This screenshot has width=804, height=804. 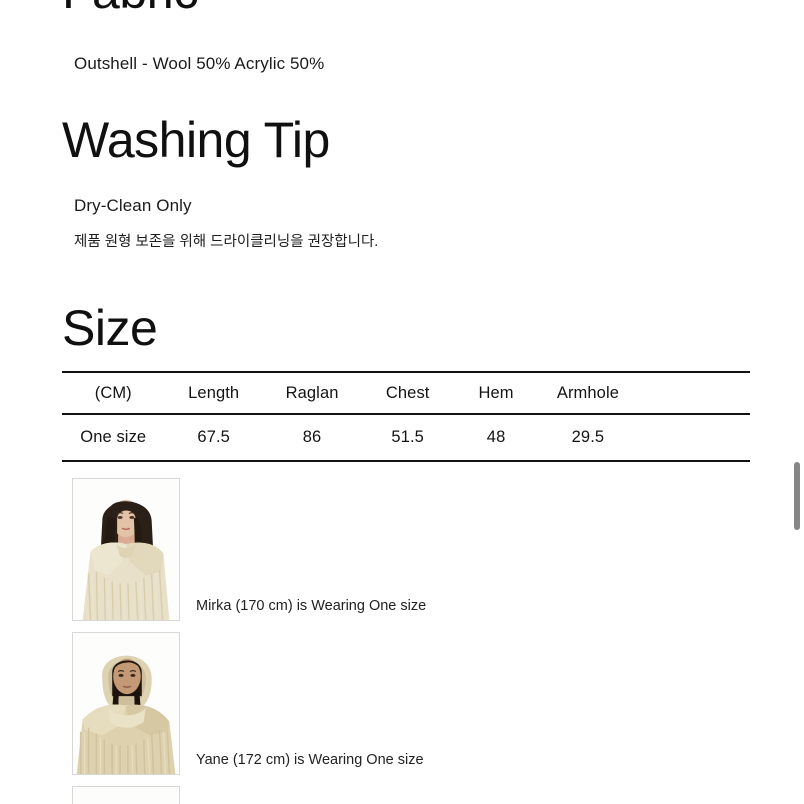 I want to click on model-caption: Mirka (170 cm) is Wearing One size, so click(x=311, y=605).